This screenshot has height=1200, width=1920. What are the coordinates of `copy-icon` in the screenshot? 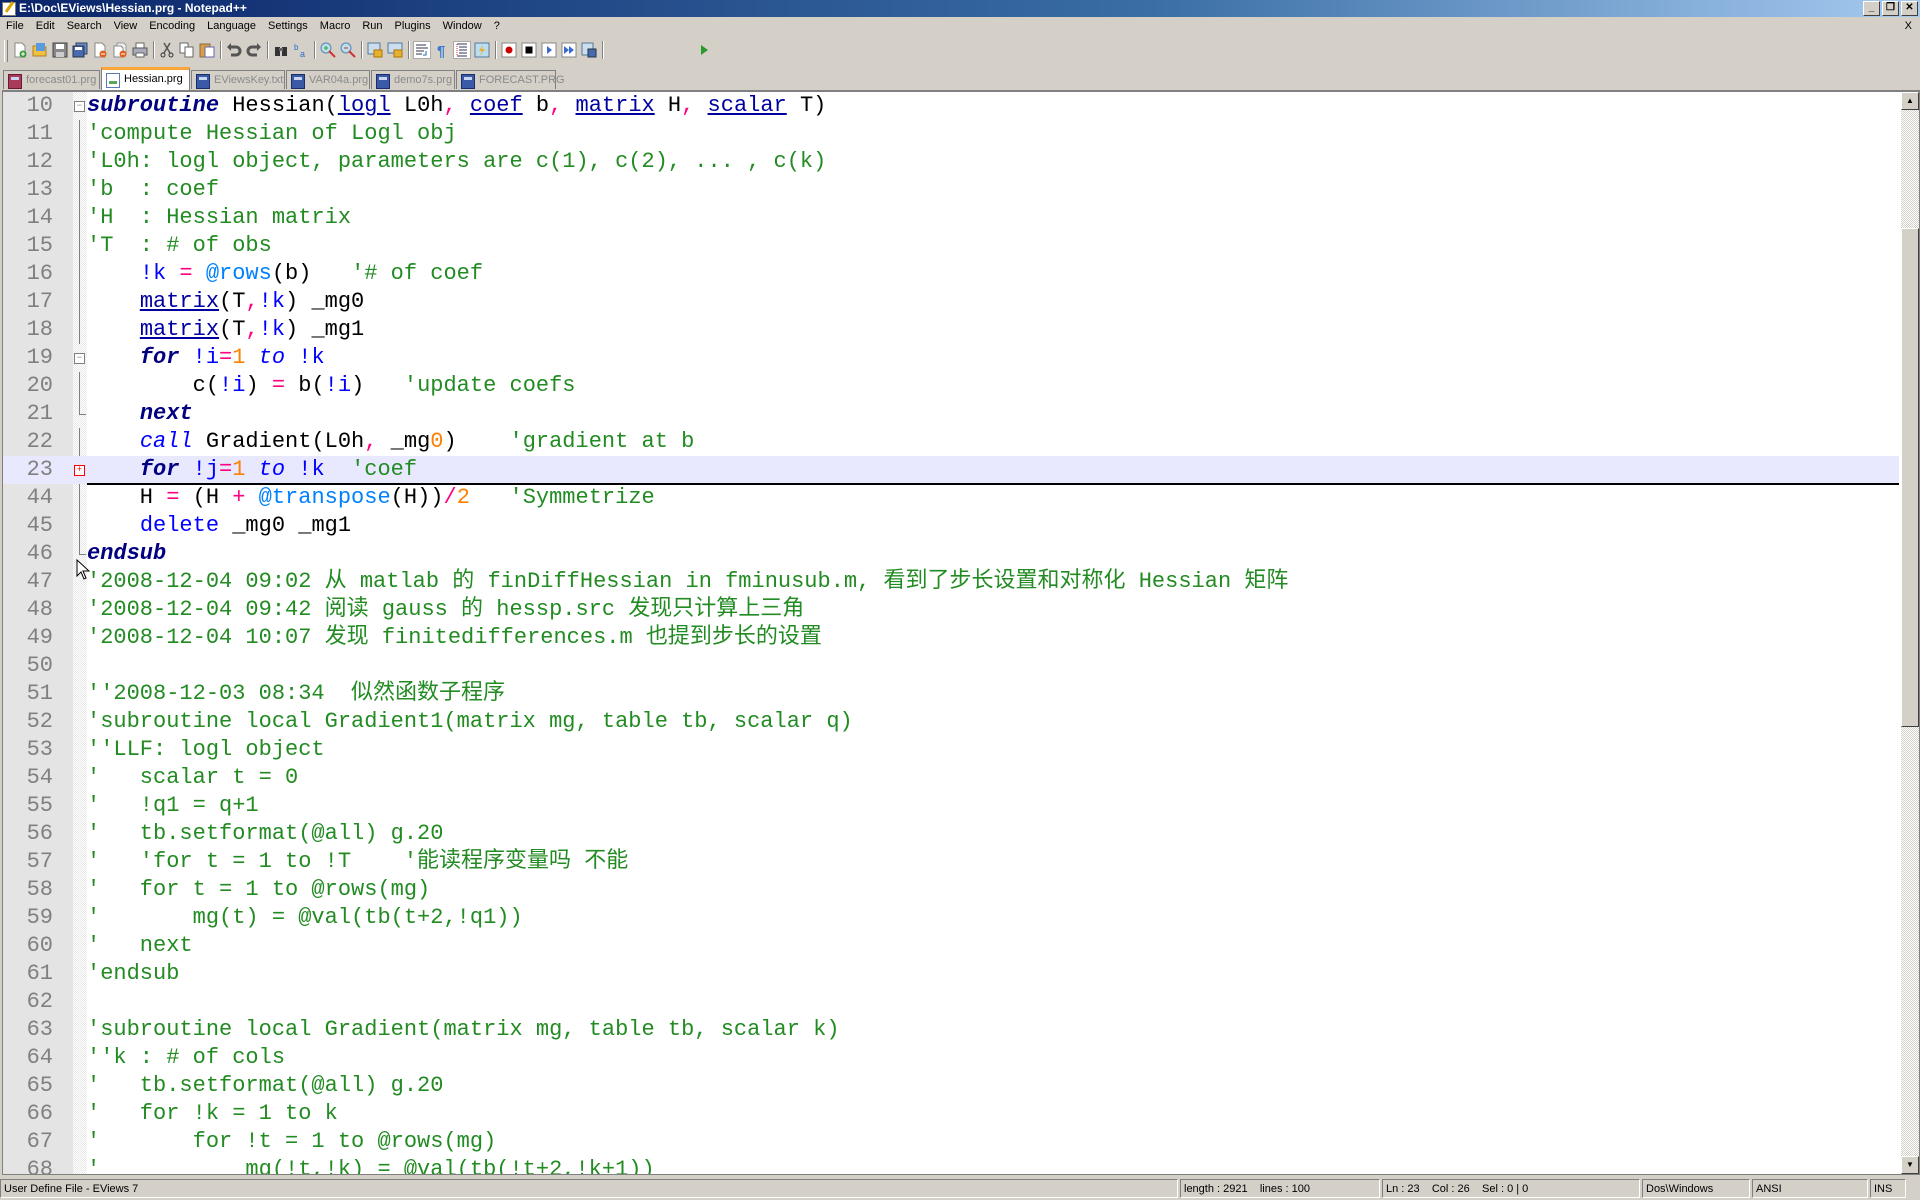 It's located at (187, 50).